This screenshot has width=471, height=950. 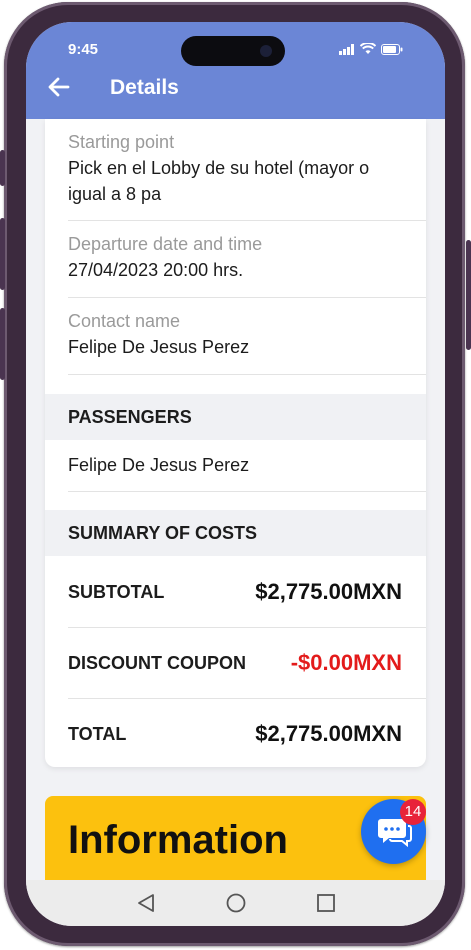 I want to click on nav-home-button, so click(x=236, y=903).